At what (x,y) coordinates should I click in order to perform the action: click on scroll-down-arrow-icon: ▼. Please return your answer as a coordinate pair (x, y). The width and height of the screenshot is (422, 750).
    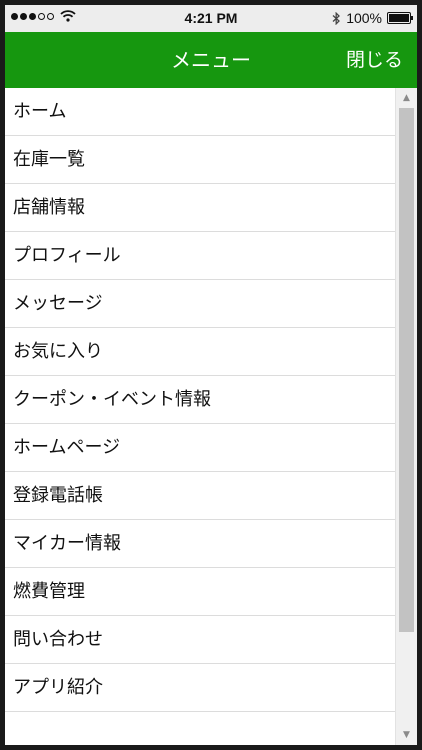
    Looking at the image, I should click on (406, 735).